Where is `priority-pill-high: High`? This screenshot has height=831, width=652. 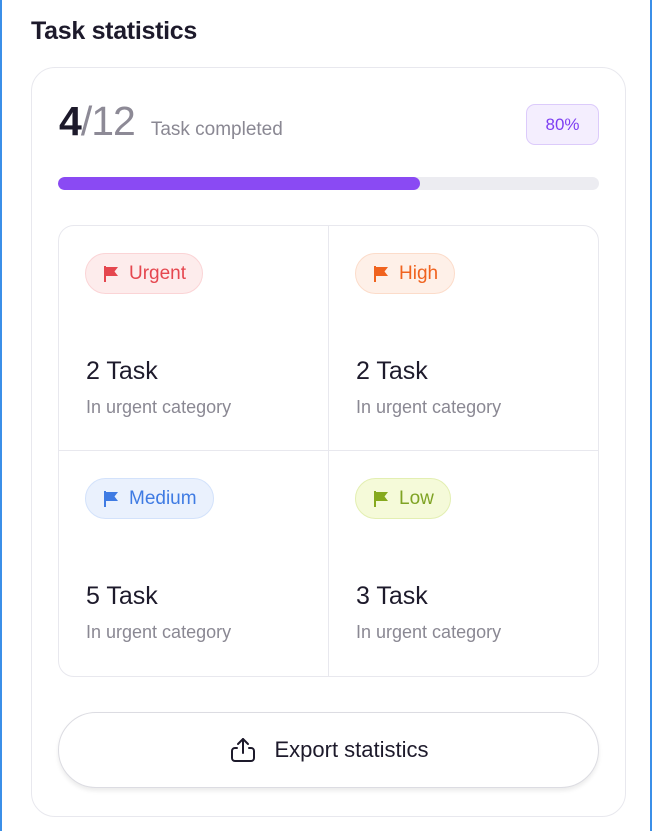
priority-pill-high: High is located at coordinates (405, 273).